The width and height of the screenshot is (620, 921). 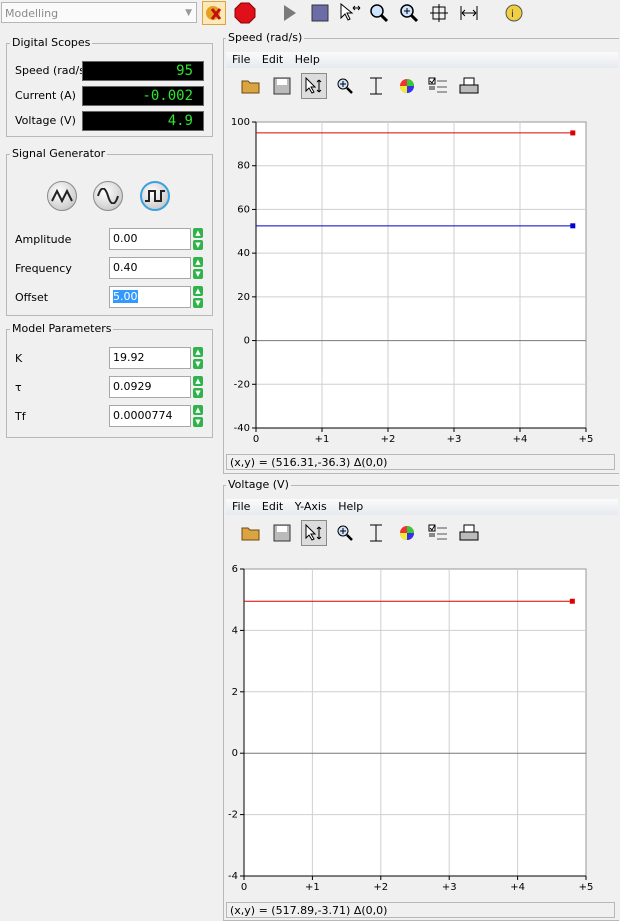 I want to click on square-wave-button, so click(x=155, y=196).